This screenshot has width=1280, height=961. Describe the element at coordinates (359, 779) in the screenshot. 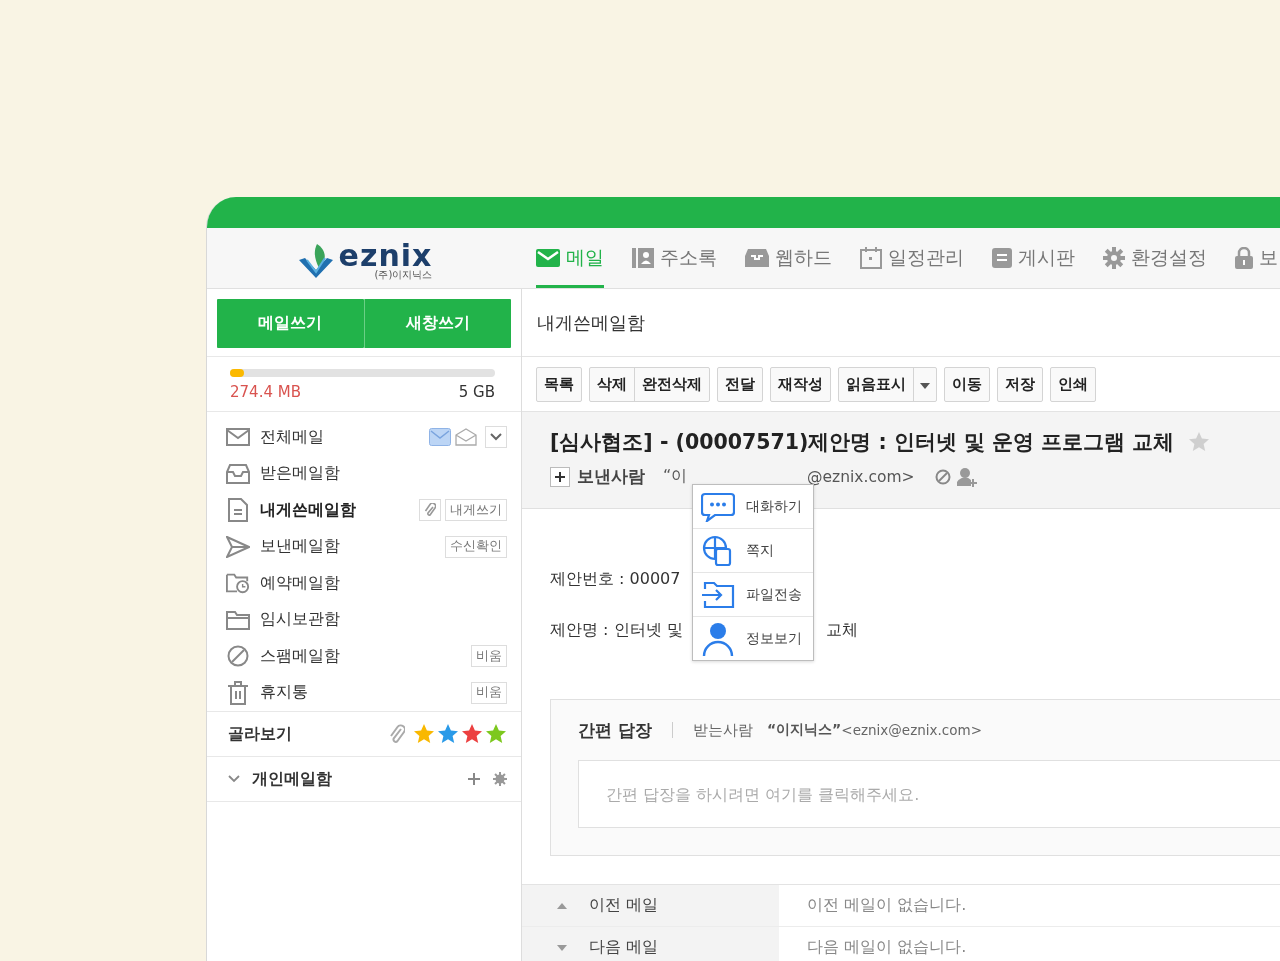

I see `folder-group-label: 개인메일함` at that location.